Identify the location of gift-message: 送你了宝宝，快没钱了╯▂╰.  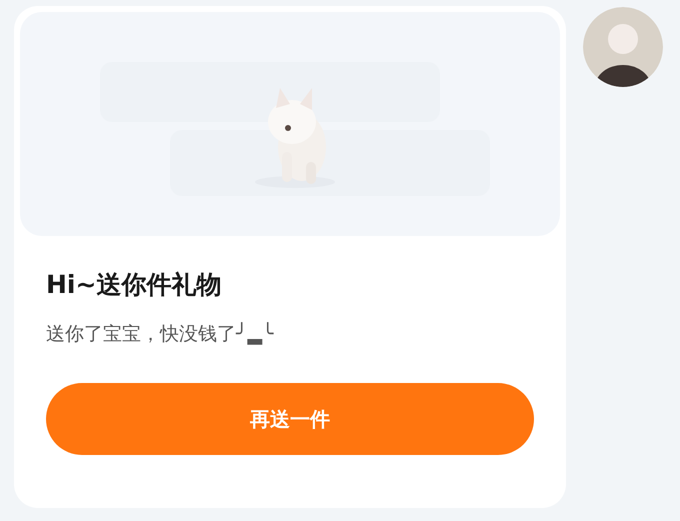
(160, 334).